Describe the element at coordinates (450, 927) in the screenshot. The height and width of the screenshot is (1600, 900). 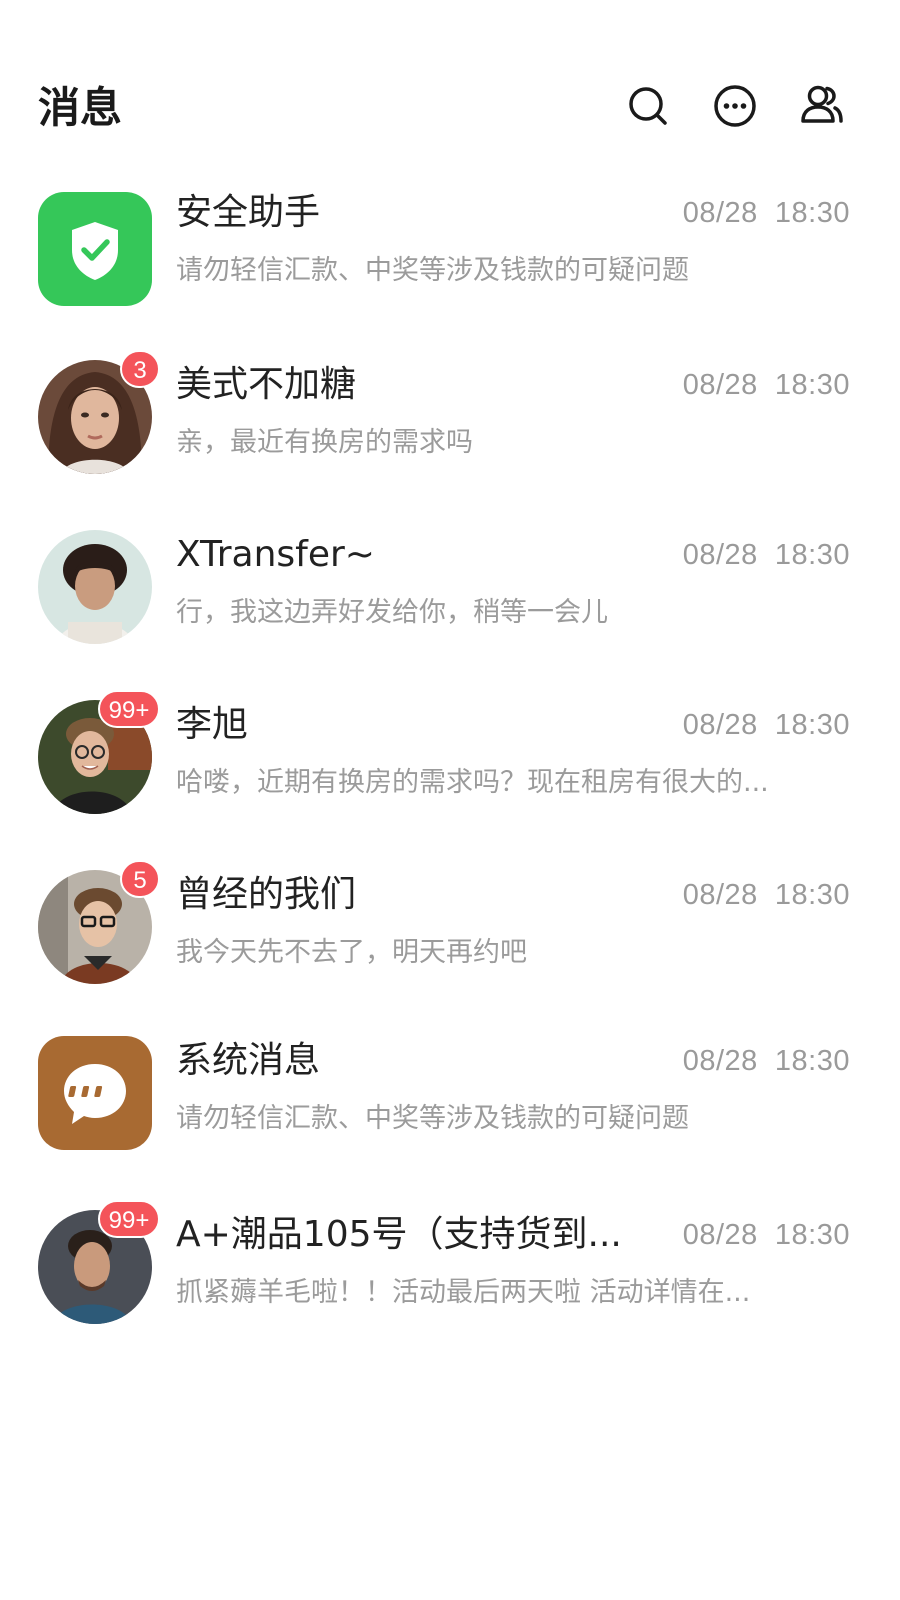
I see `list-item: 5 曾经的我们 08/28 18:30 我今天先不去了，明天再约吧` at that location.